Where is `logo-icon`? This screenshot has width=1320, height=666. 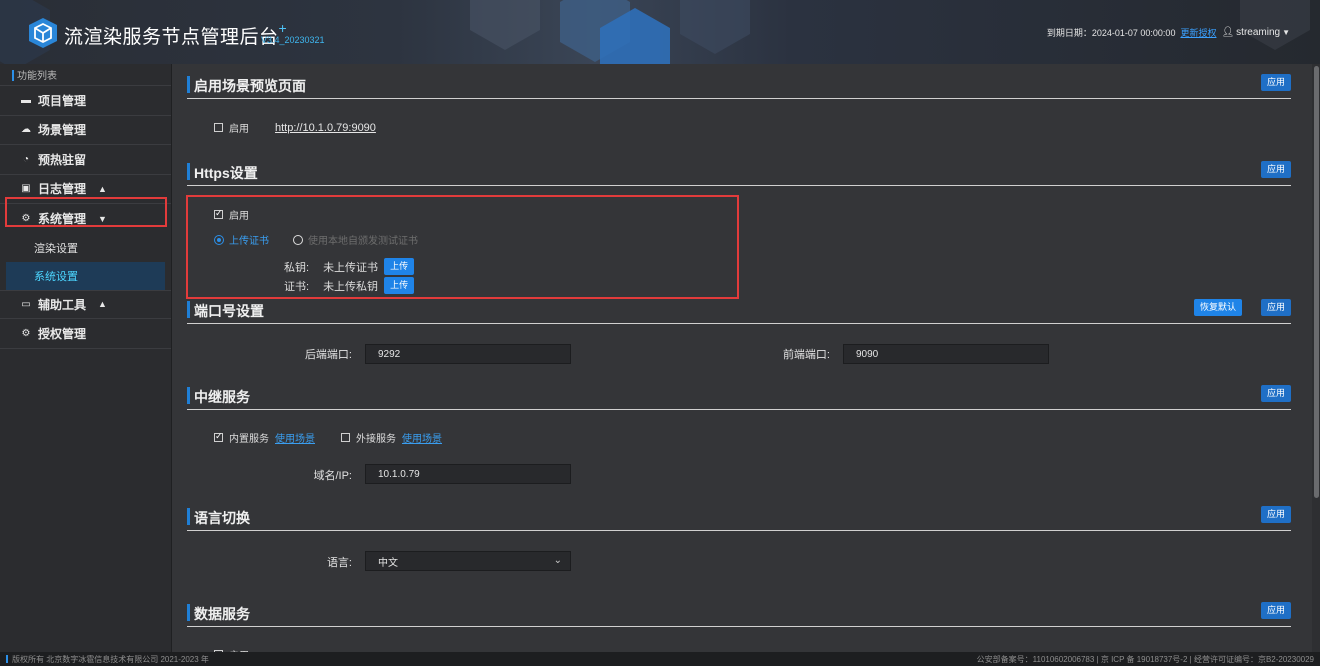
logo-icon is located at coordinates (43, 33).